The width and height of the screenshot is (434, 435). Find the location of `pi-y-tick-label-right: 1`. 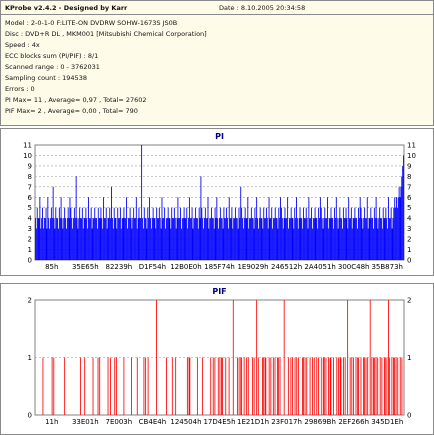

pi-y-tick-label-right: 1 is located at coordinates (409, 250).